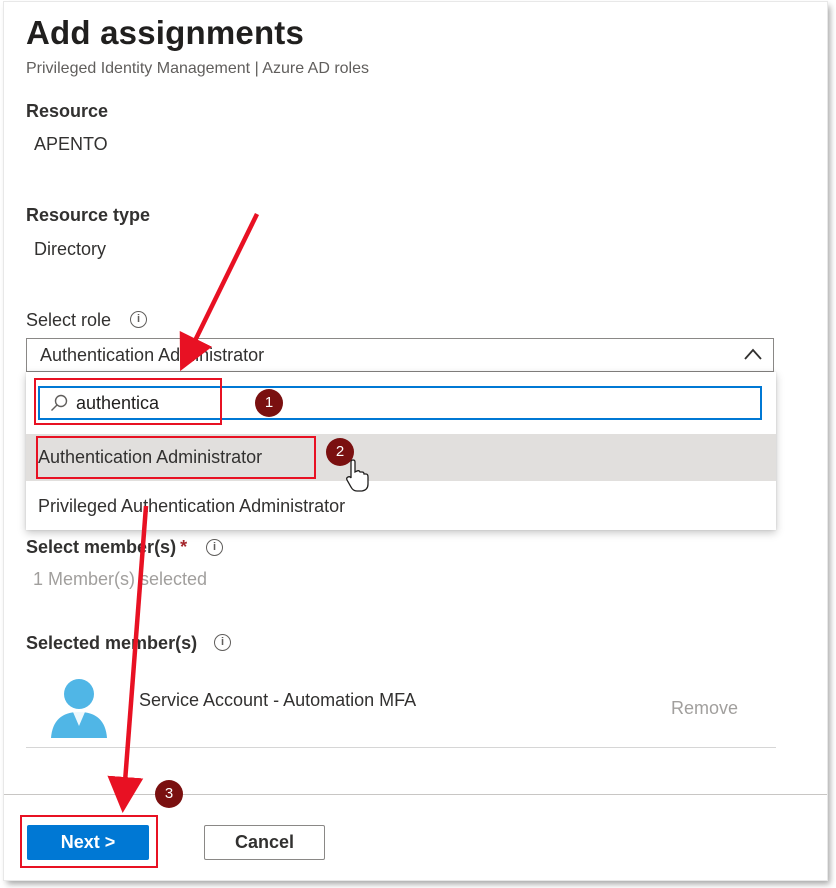 This screenshot has width=836, height=888. Describe the element at coordinates (753, 354) in the screenshot. I see `chevron-up-icon` at that location.